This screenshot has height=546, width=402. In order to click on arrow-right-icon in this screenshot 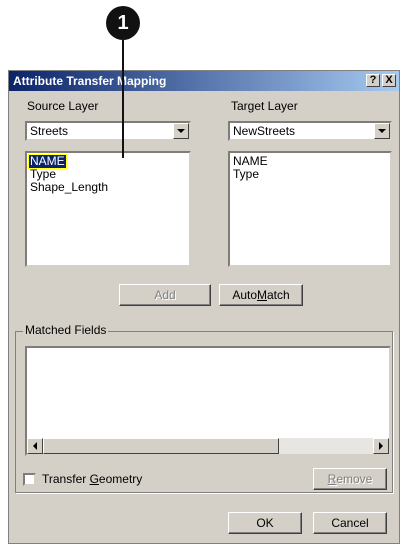, I will do `click(381, 446)`.